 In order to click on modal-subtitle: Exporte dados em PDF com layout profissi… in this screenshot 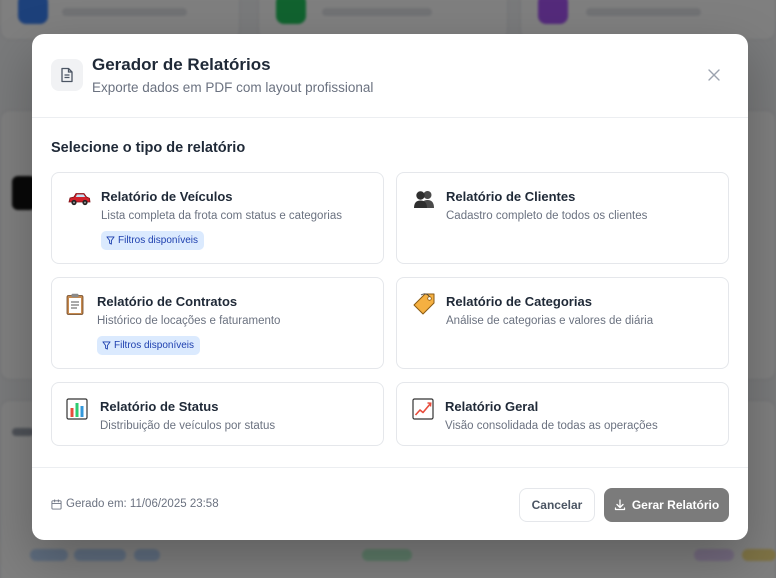, I will do `click(233, 87)`.